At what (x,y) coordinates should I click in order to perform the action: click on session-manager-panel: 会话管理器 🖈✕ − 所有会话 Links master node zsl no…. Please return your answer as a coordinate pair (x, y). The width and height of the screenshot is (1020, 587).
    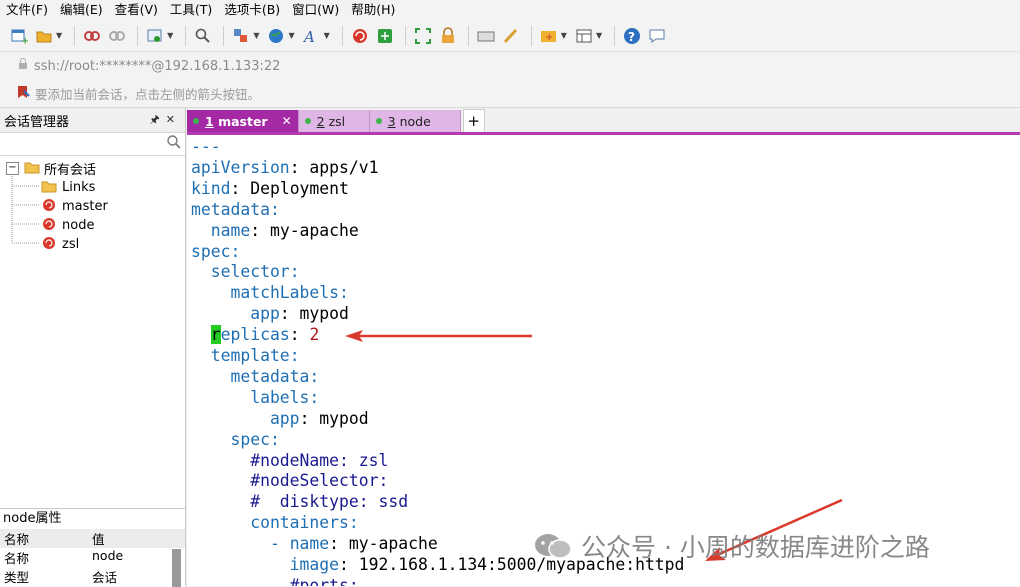
    Looking at the image, I should click on (93, 347).